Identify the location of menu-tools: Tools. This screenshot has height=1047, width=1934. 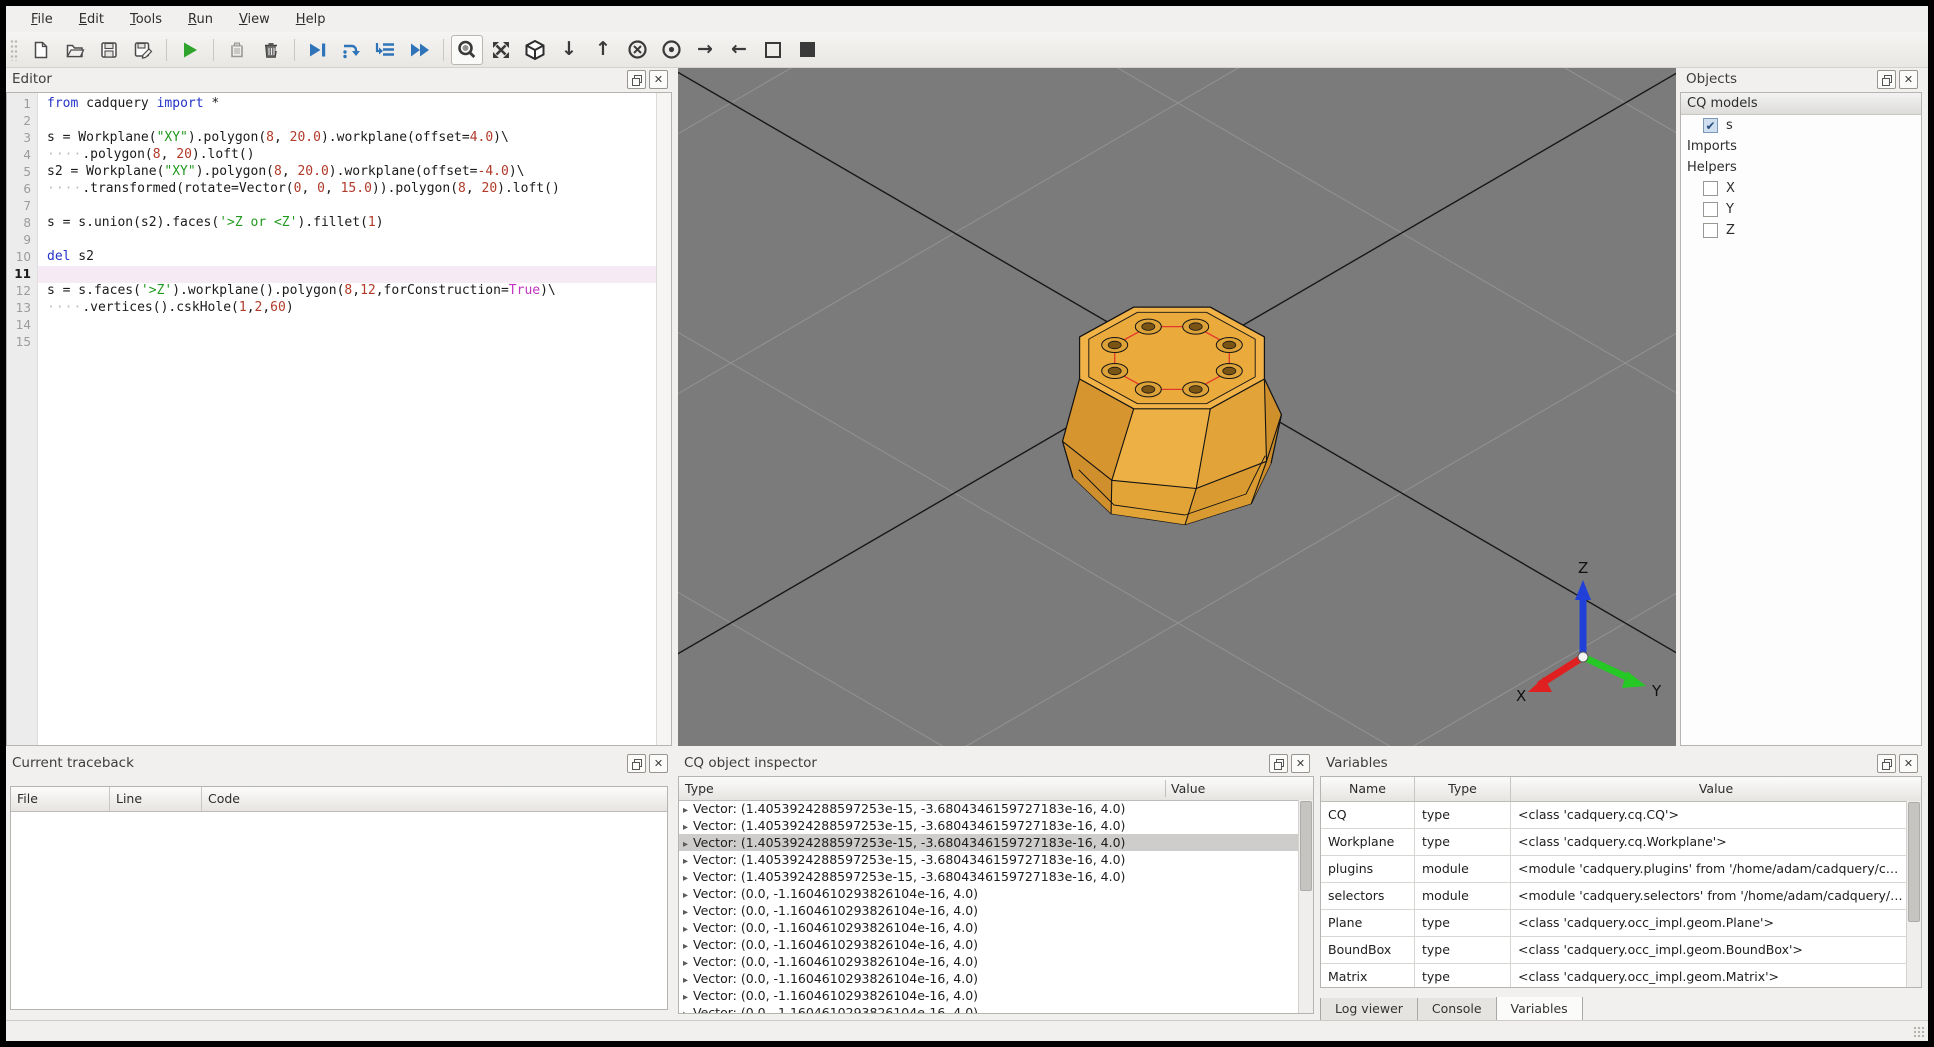
(146, 19).